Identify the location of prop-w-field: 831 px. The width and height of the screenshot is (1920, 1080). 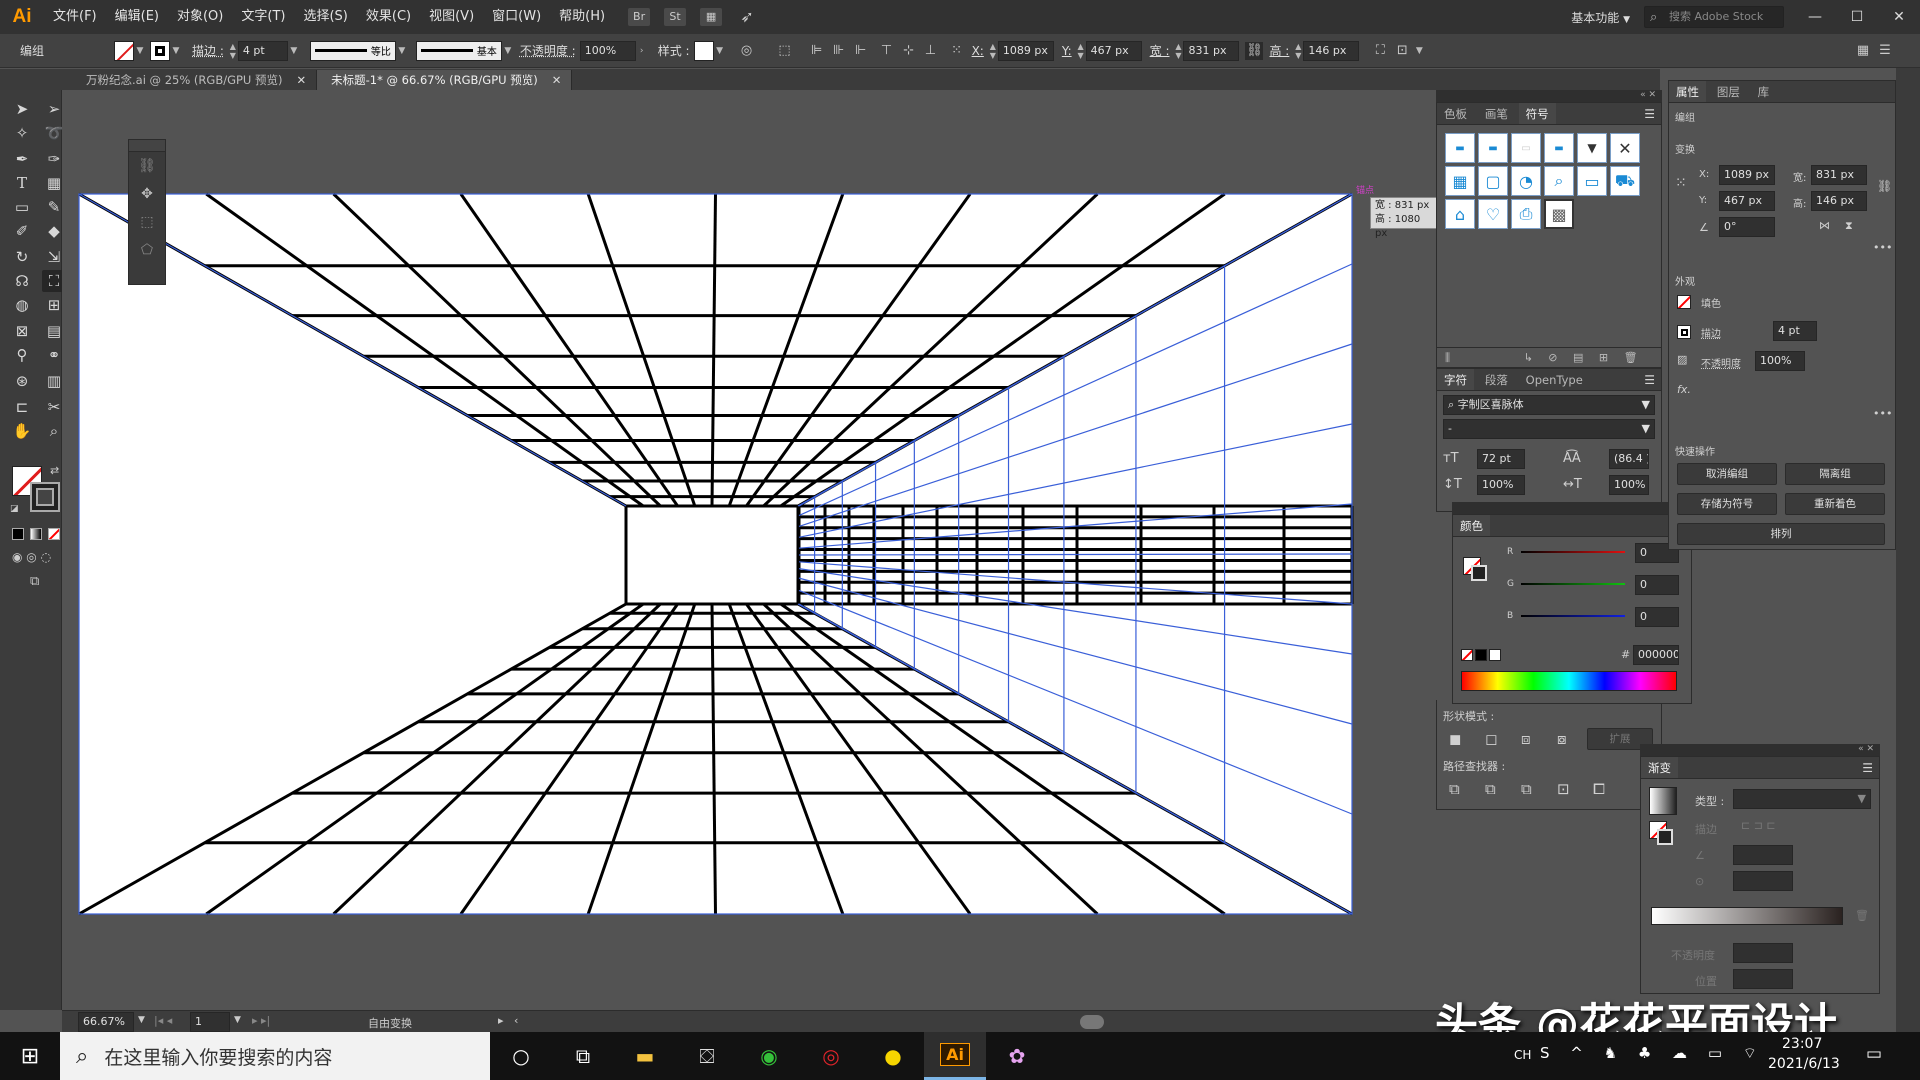
(1839, 175).